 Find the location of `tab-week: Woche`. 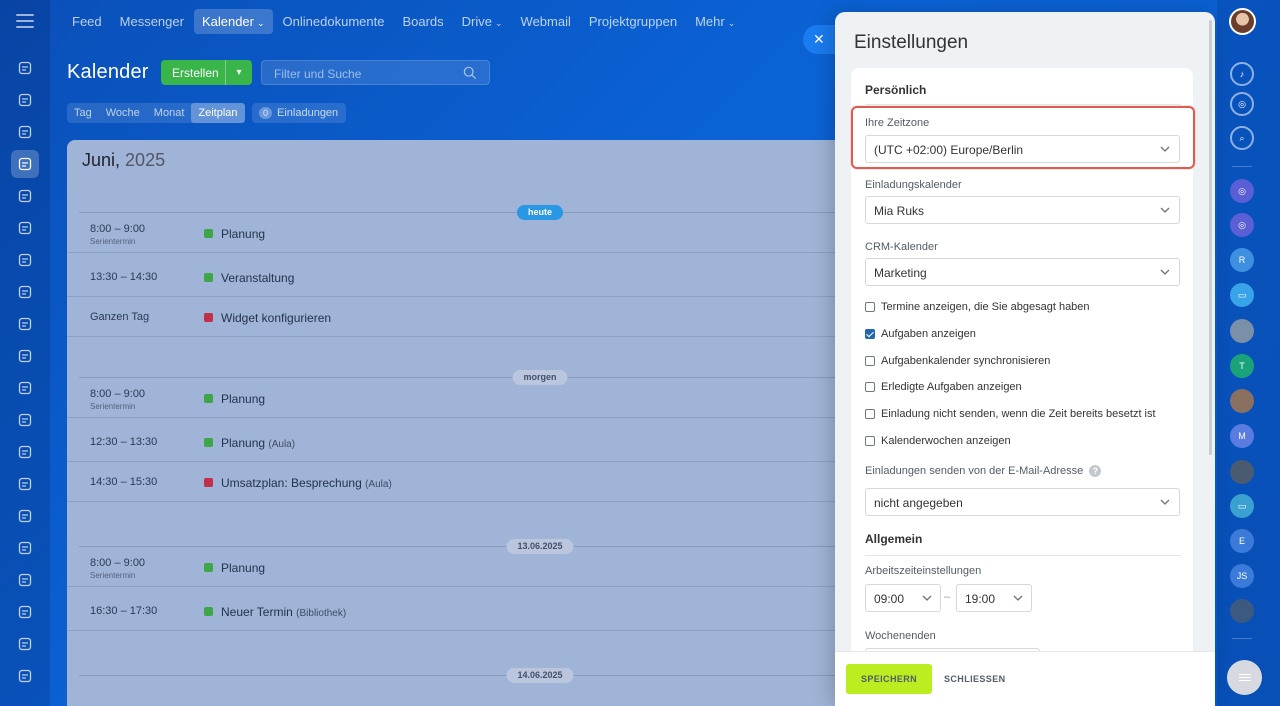

tab-week: Woche is located at coordinates (123, 113).